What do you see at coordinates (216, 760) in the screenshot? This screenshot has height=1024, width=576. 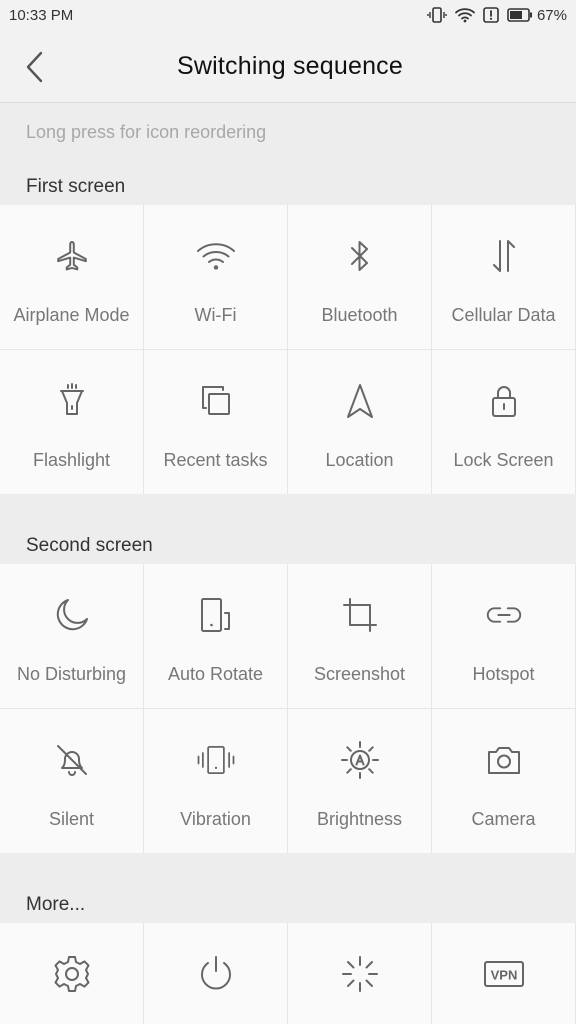 I see `vibration-icon` at bounding box center [216, 760].